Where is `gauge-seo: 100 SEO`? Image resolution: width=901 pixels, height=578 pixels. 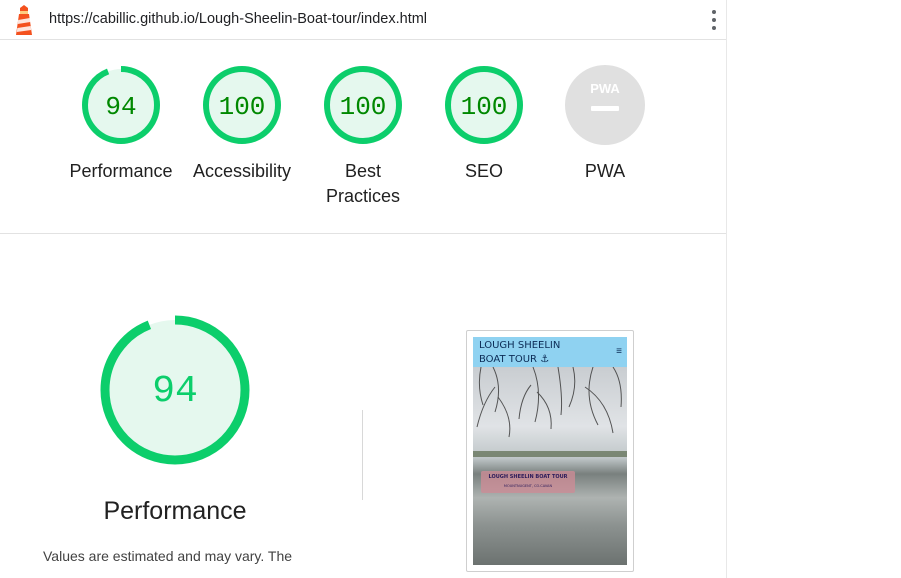 gauge-seo: 100 SEO is located at coordinates (484, 124).